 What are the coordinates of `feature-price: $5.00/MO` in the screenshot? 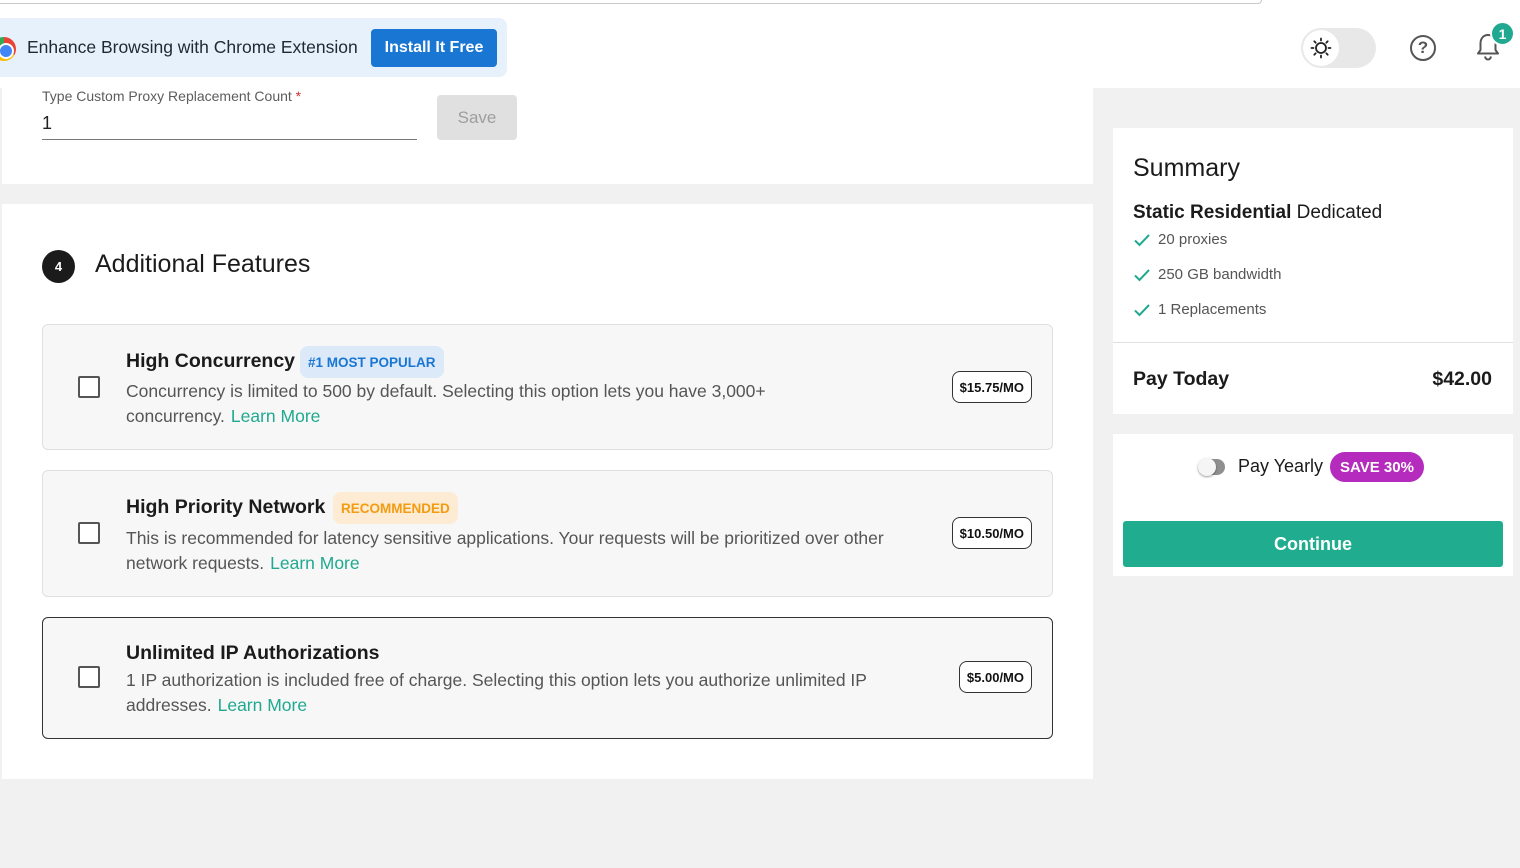 It's located at (995, 677).